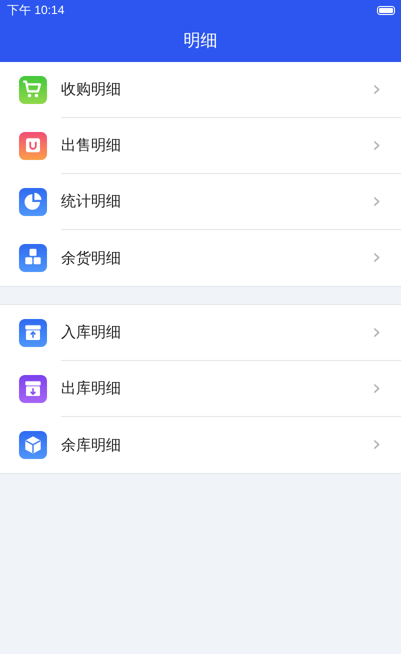 The image size is (401, 654). Describe the element at coordinates (33, 90) in the screenshot. I see `cart-icon` at that location.